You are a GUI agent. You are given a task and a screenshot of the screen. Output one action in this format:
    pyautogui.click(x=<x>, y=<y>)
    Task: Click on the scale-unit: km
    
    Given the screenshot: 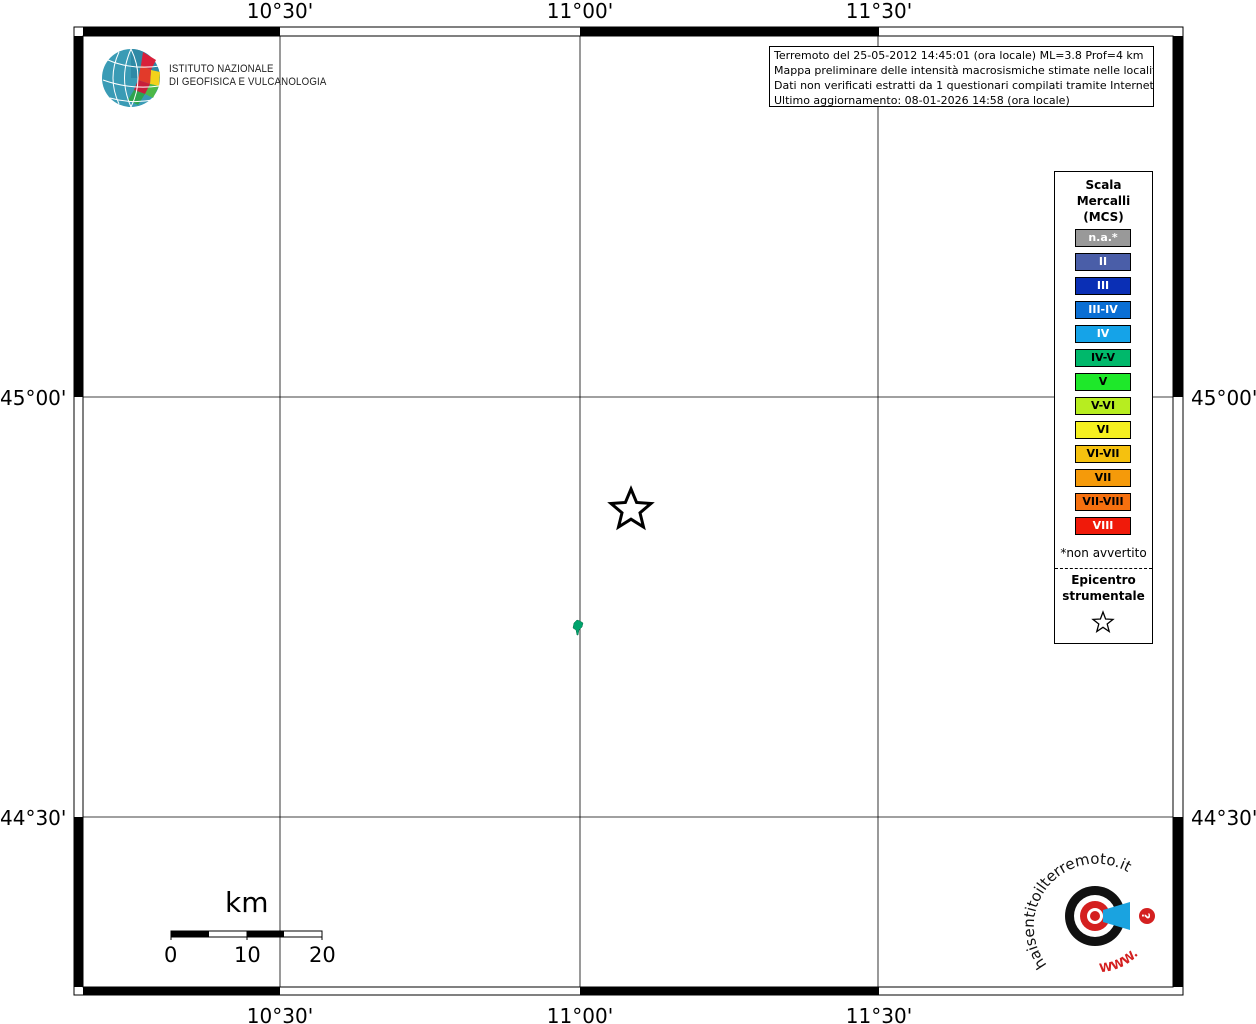 What is the action you would take?
    pyautogui.click(x=247, y=902)
    